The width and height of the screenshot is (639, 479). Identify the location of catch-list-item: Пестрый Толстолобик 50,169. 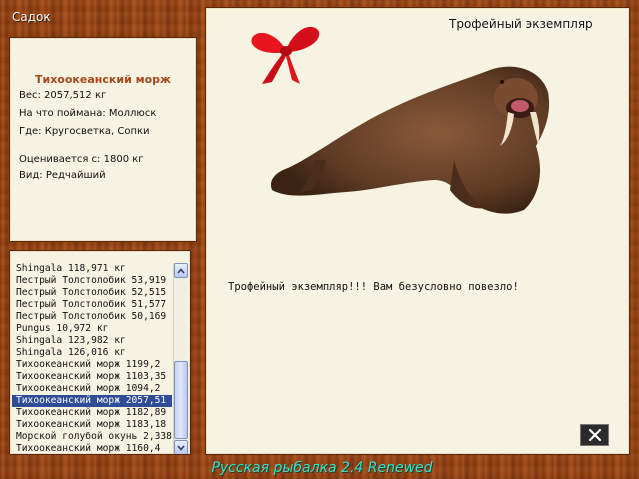
(92, 317).